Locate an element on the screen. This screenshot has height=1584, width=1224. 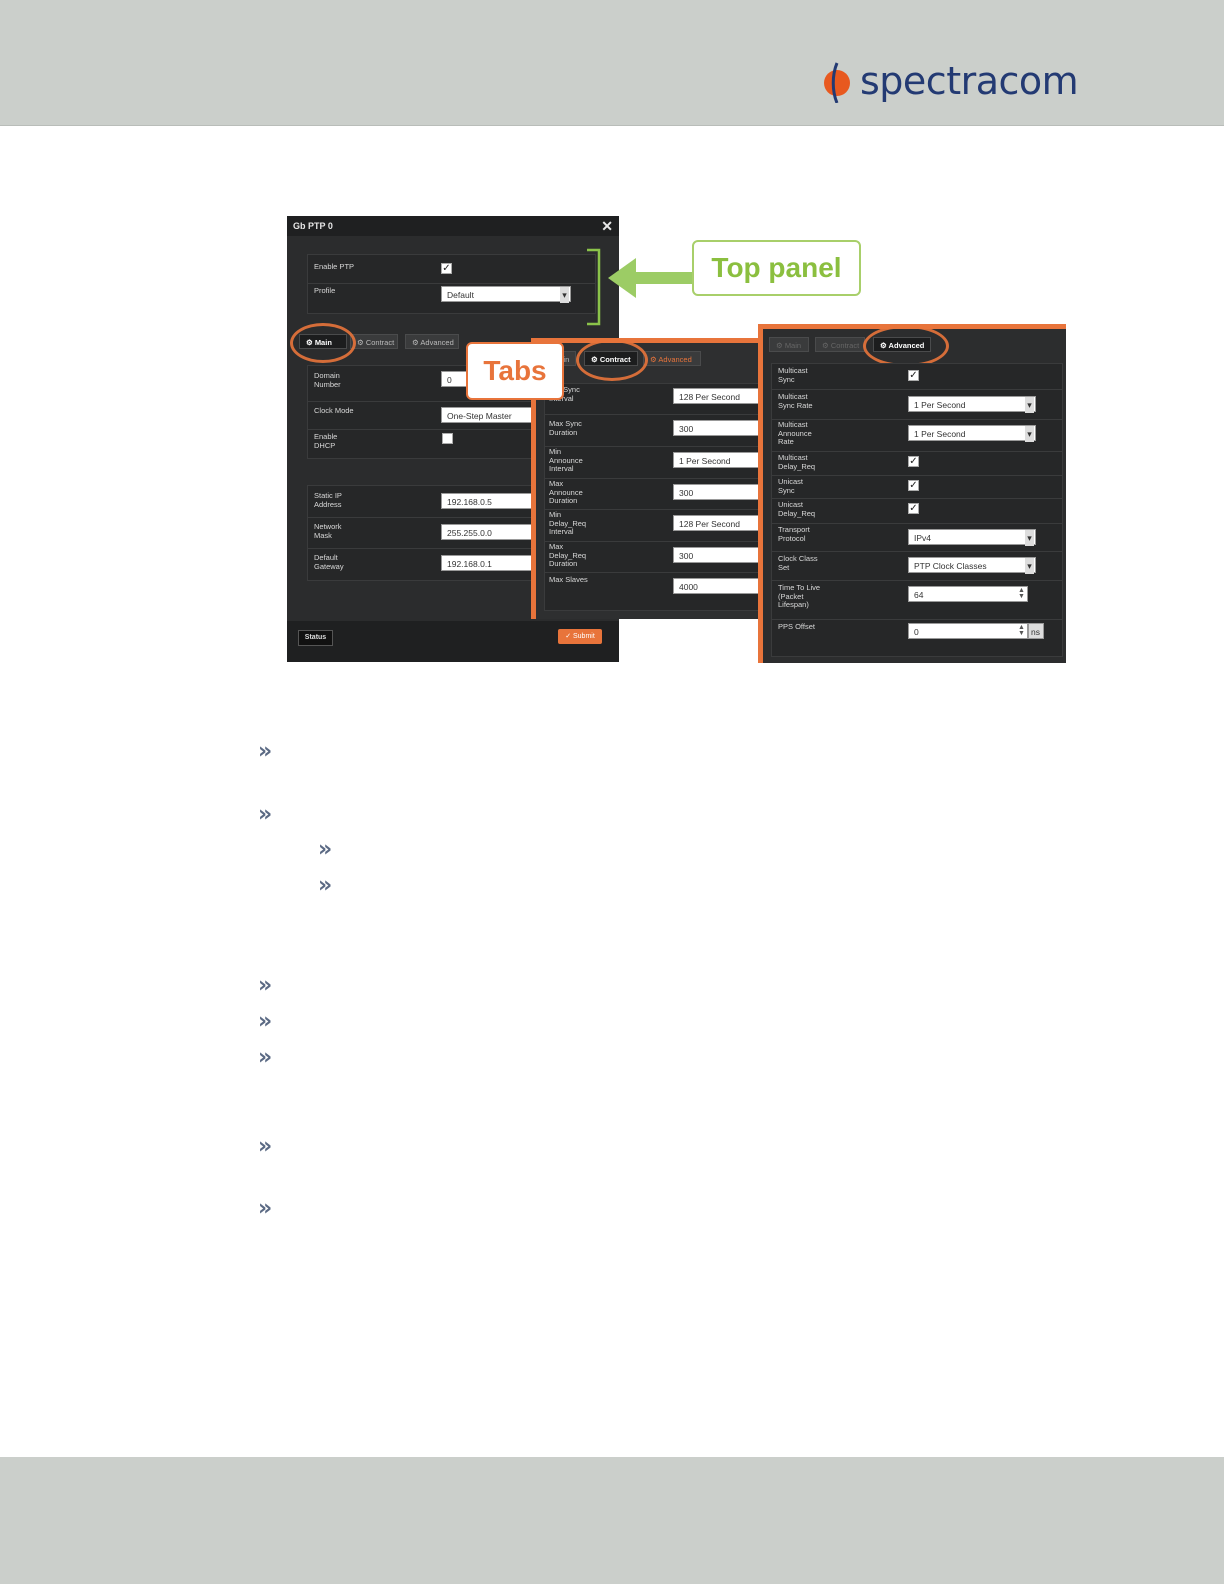
max-delay-req-duration-label: Max Delay_Req Duration is located at coordinates (568, 555).